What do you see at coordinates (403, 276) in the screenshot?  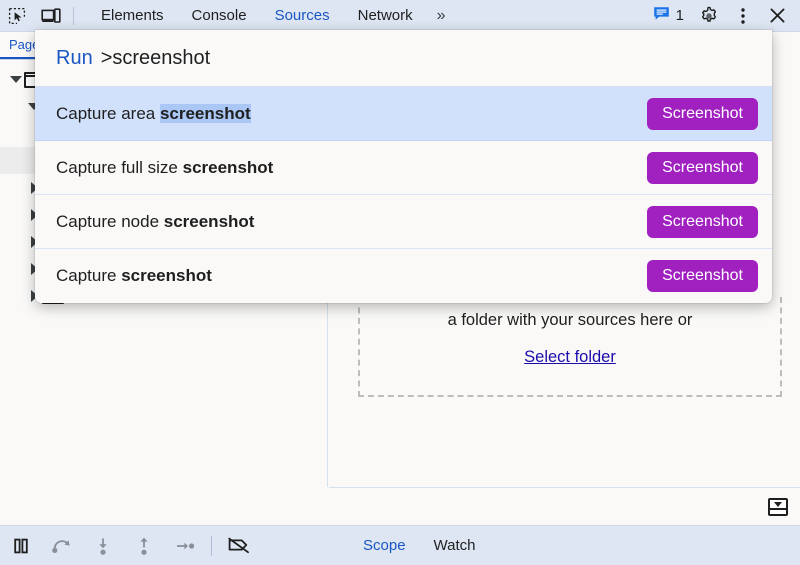 I see `palette-item-capture-screenshot: Capture screenshot Screenshot` at bounding box center [403, 276].